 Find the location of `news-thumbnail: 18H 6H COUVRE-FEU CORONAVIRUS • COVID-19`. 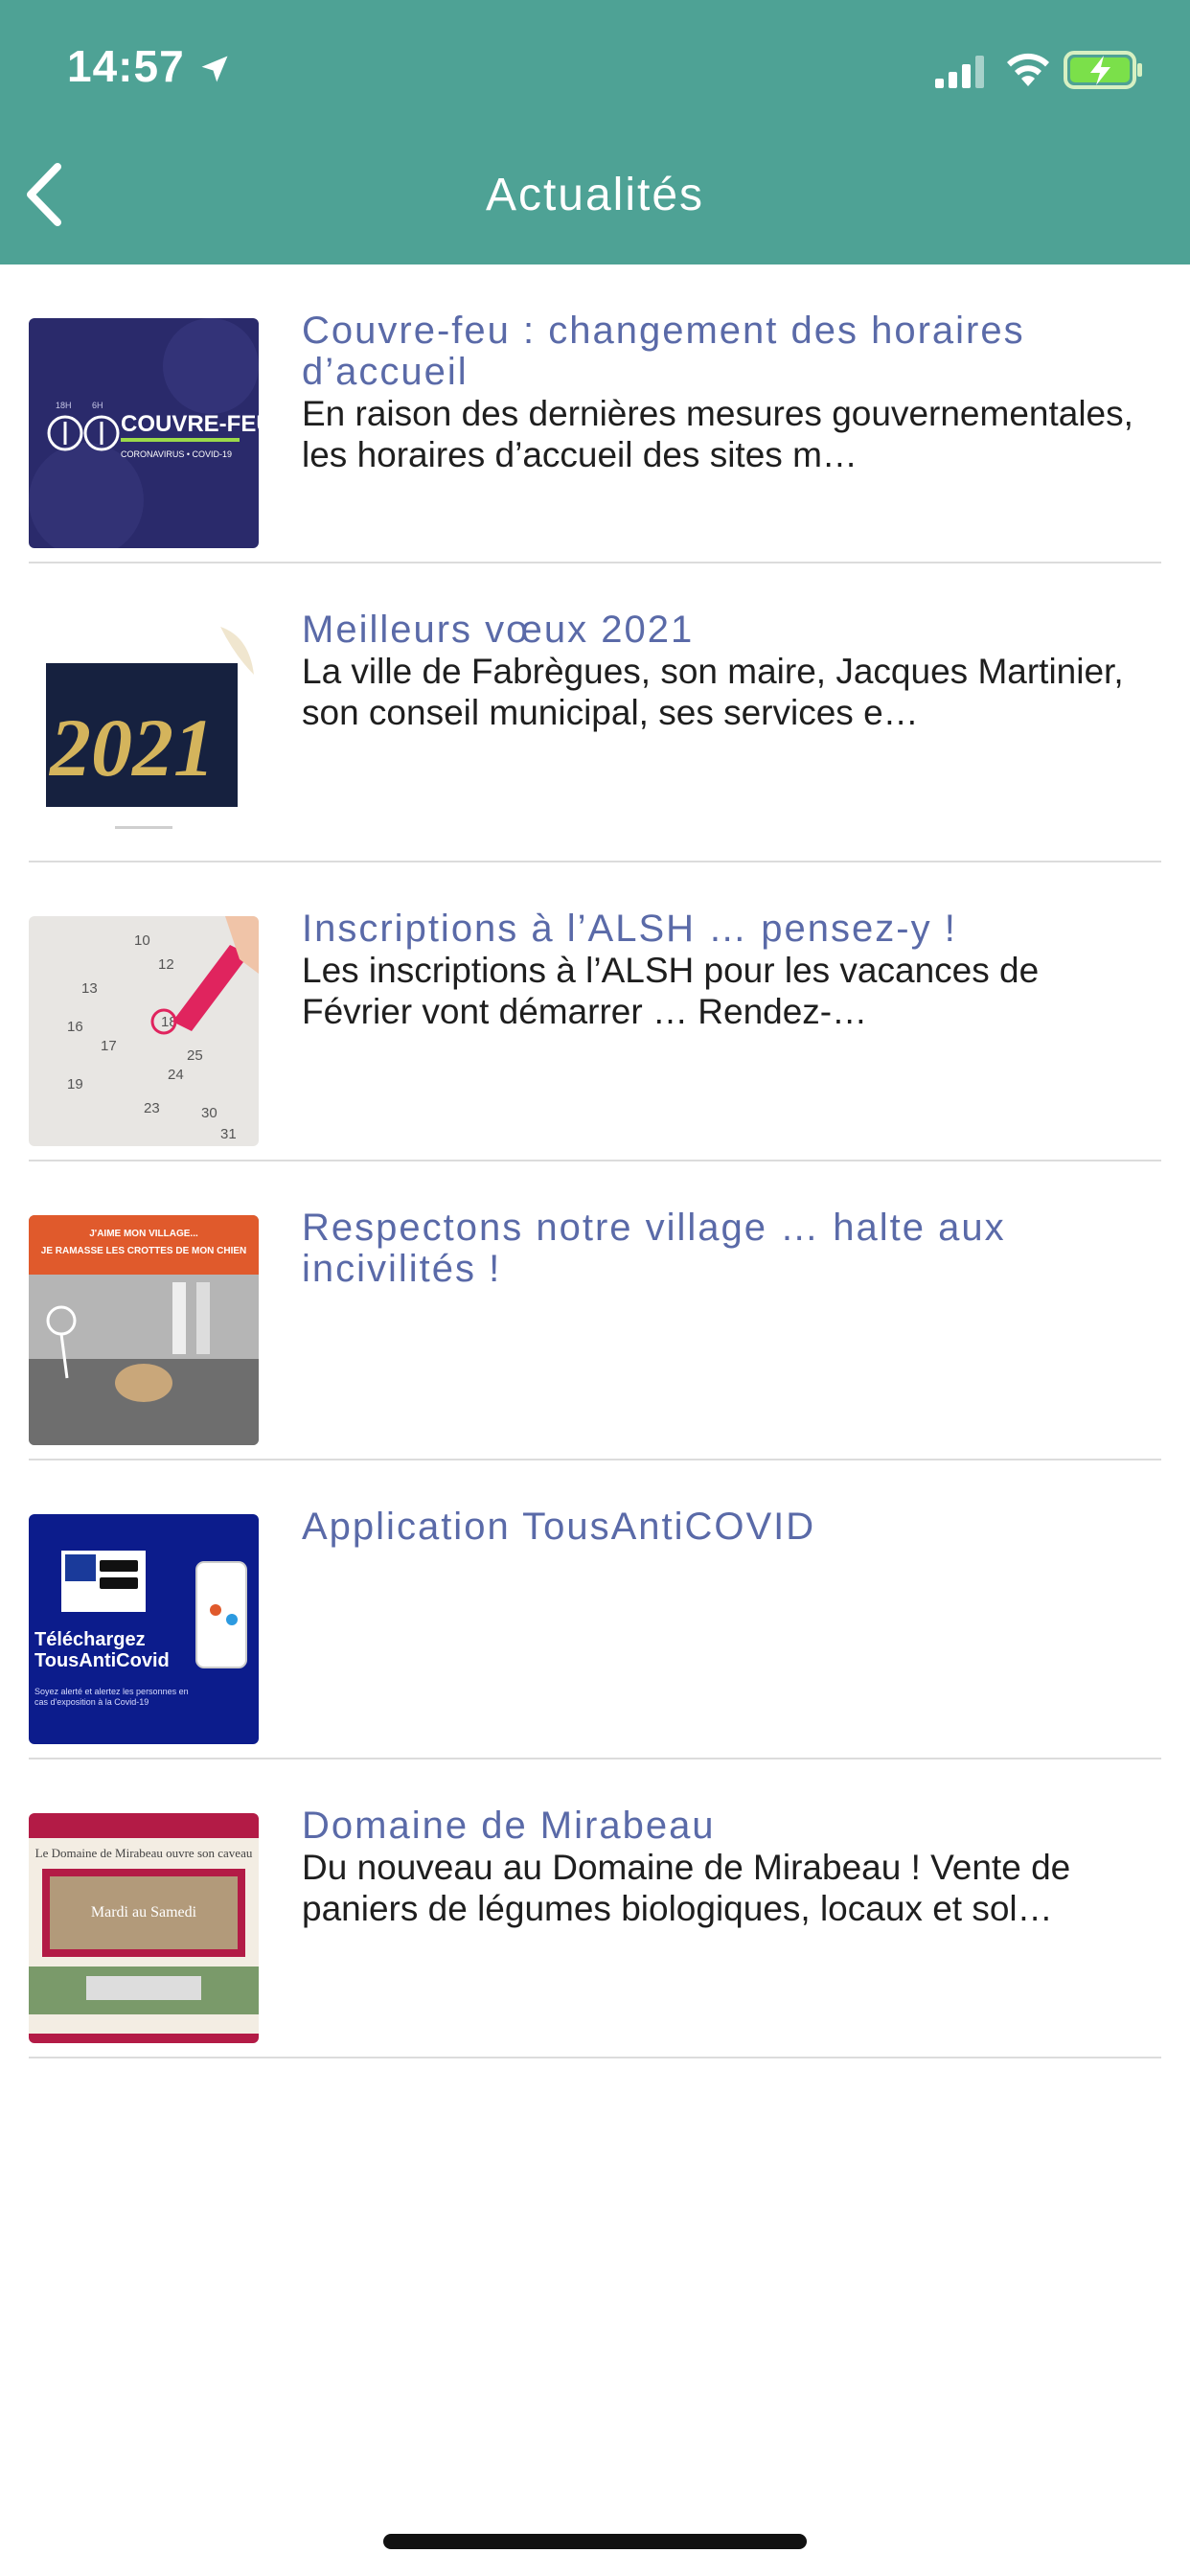

news-thumbnail: 18H 6H COUVRE-FEU CORONAVIRUS • COVID-19 is located at coordinates (144, 433).